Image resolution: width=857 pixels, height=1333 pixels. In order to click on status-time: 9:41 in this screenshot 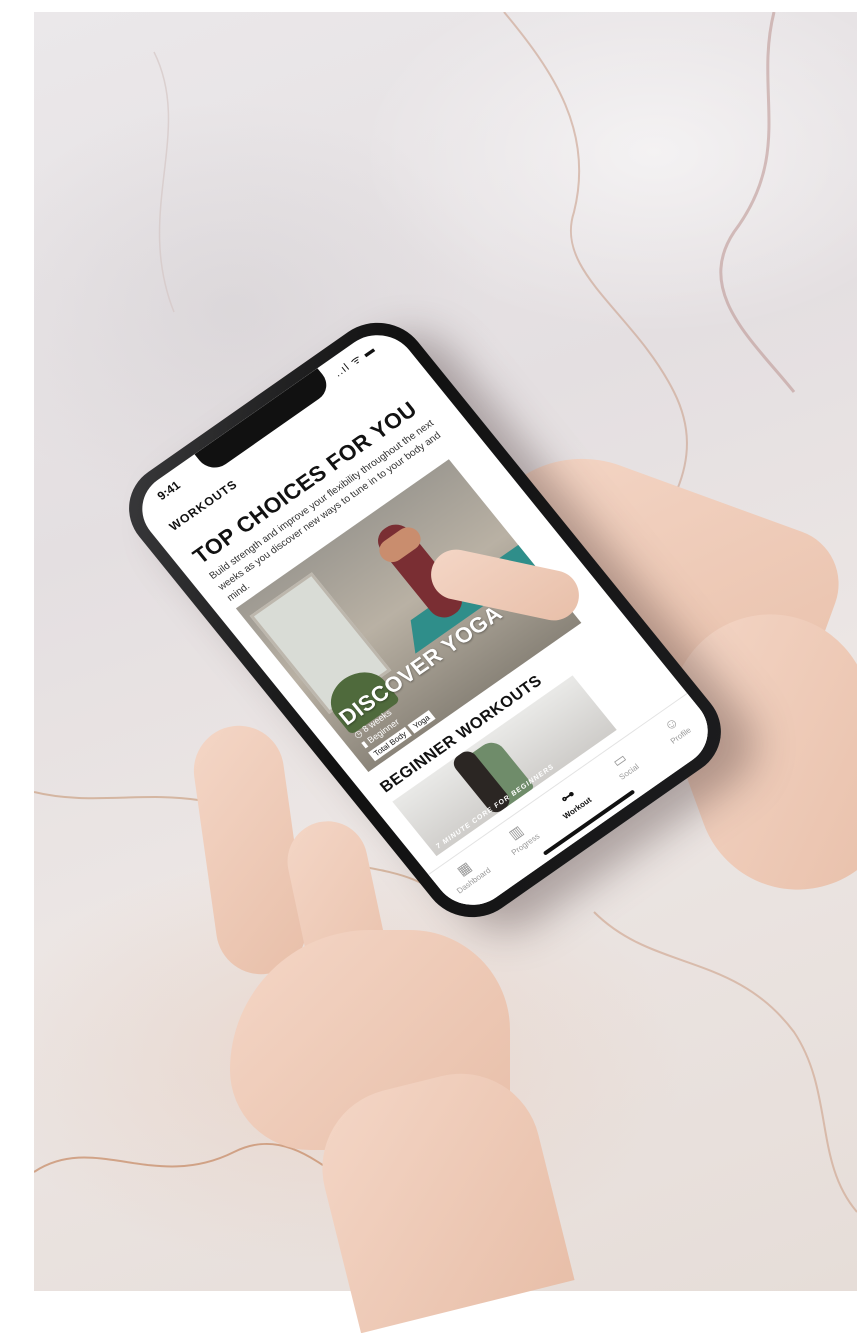, I will do `click(169, 490)`.